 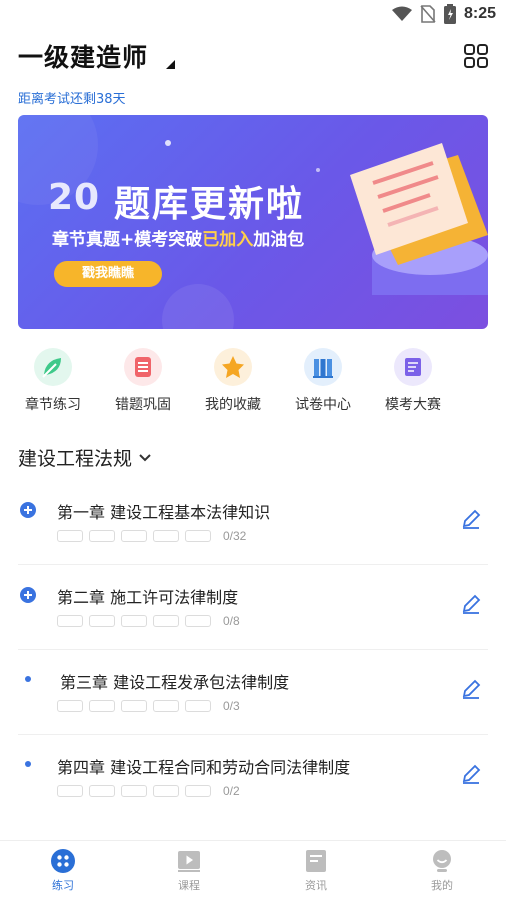 What do you see at coordinates (175, 682) in the screenshot?
I see `chapter-title: 第三章 建设工程发承包法律制度` at bounding box center [175, 682].